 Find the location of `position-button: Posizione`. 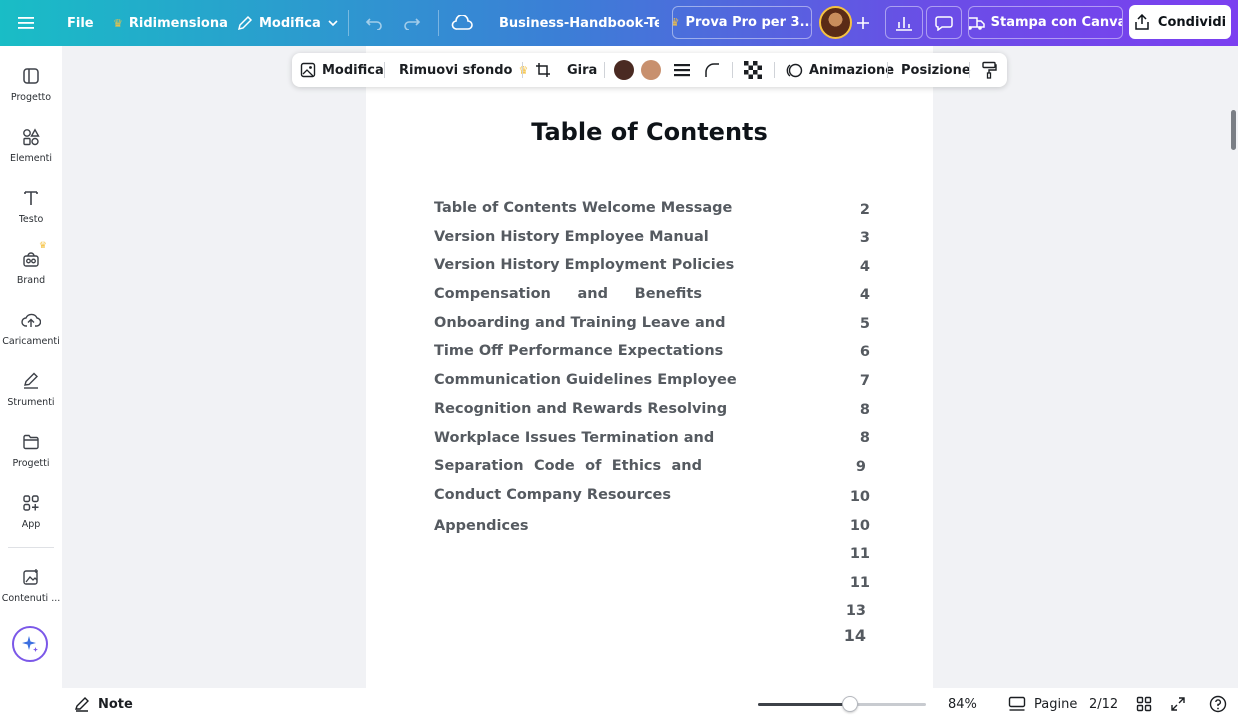

position-button: Posizione is located at coordinates (936, 70).